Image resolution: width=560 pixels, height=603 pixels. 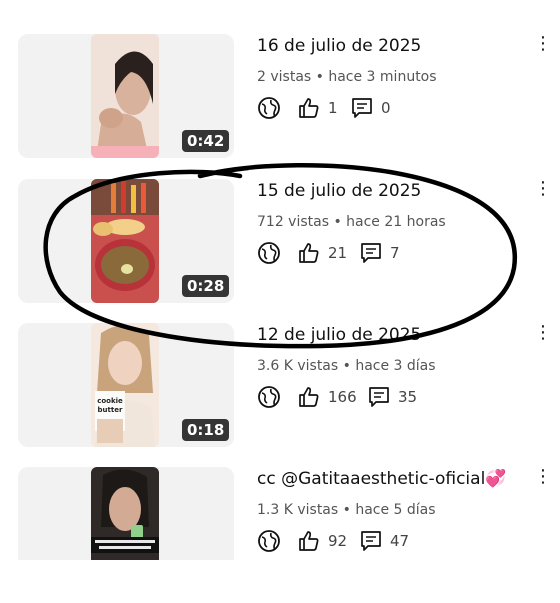 I want to click on video-title: 12 de julio de 2025, so click(x=339, y=335).